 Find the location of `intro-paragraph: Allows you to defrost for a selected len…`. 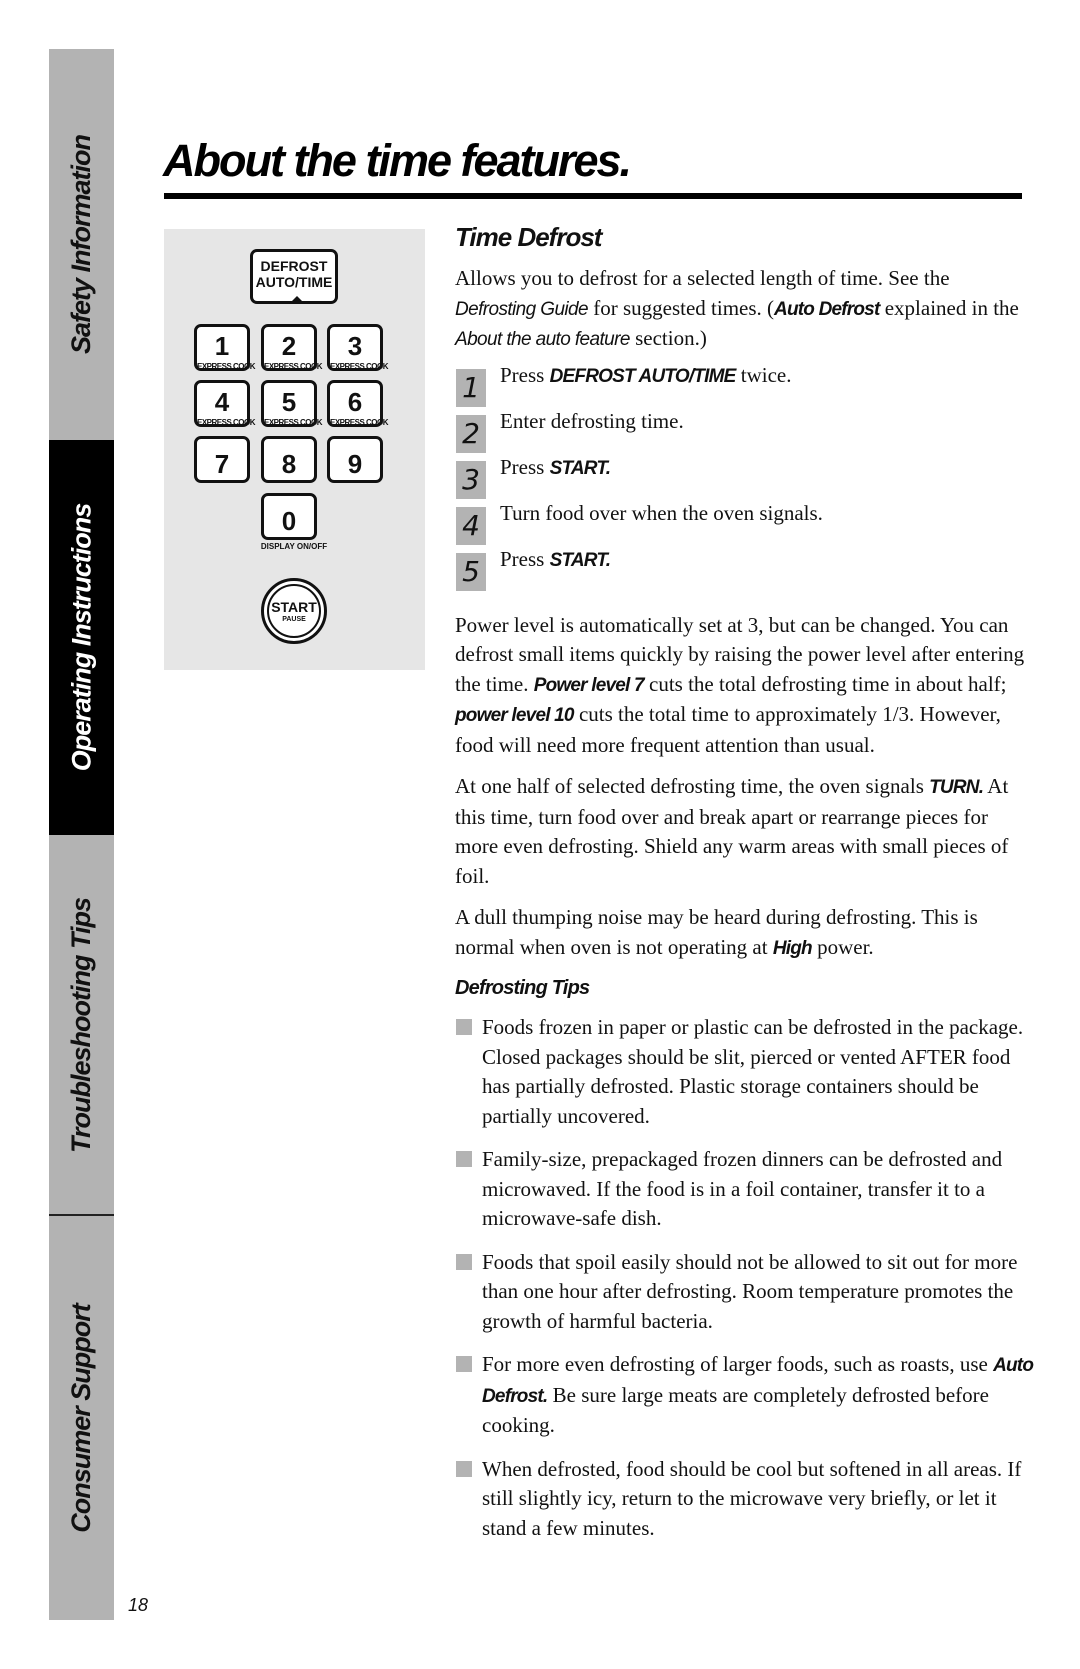

intro-paragraph: Allows you to defrost for a selected len… is located at coordinates (745, 309).